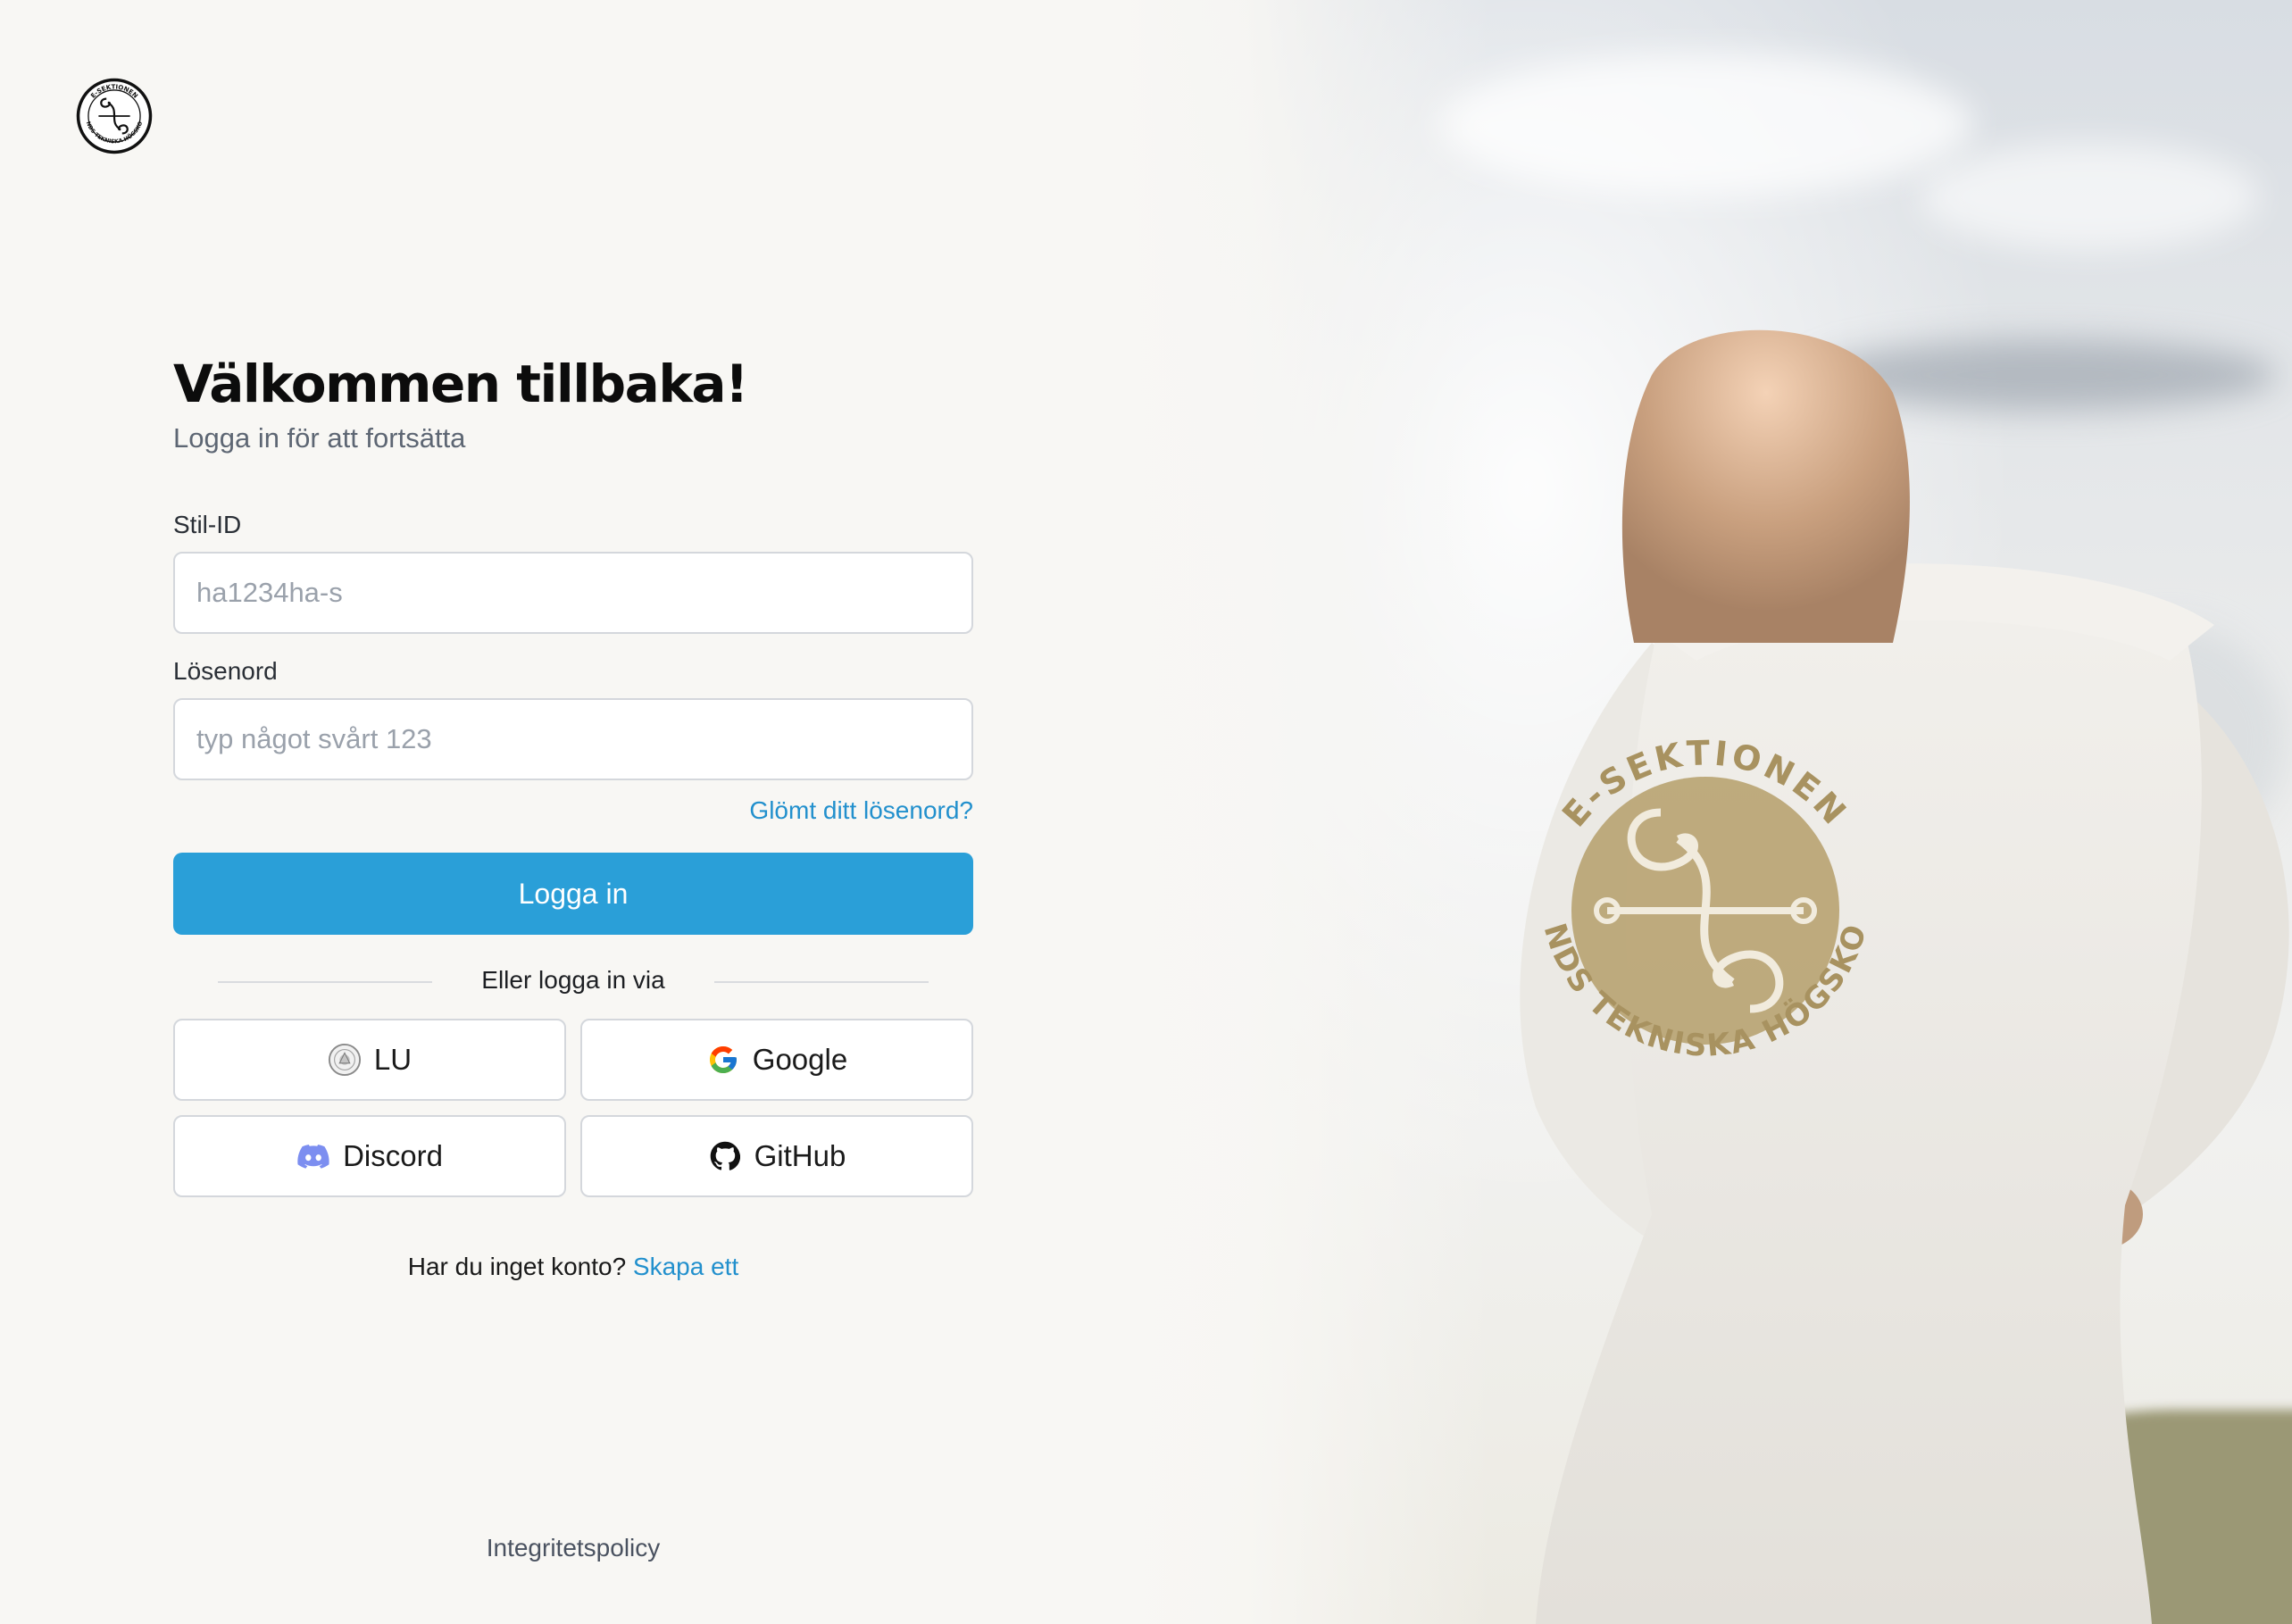 This screenshot has height=1624, width=2292. I want to click on lu-login-button: LU, so click(369, 1060).